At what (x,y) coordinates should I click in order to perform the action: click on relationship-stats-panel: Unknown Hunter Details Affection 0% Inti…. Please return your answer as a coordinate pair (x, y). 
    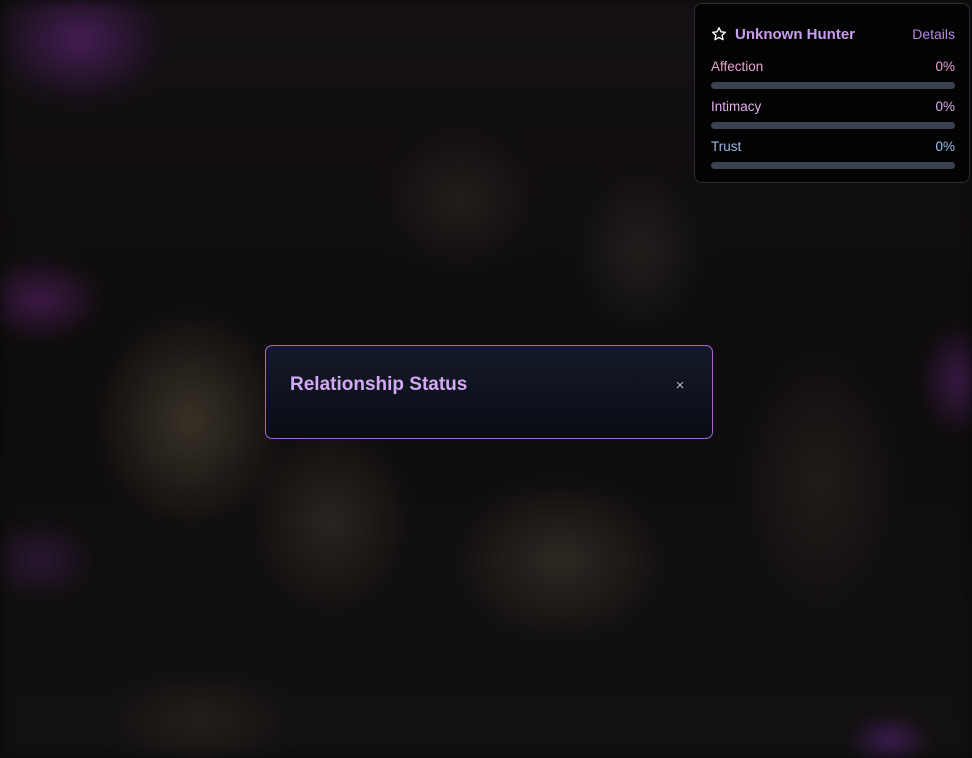
    Looking at the image, I should click on (832, 93).